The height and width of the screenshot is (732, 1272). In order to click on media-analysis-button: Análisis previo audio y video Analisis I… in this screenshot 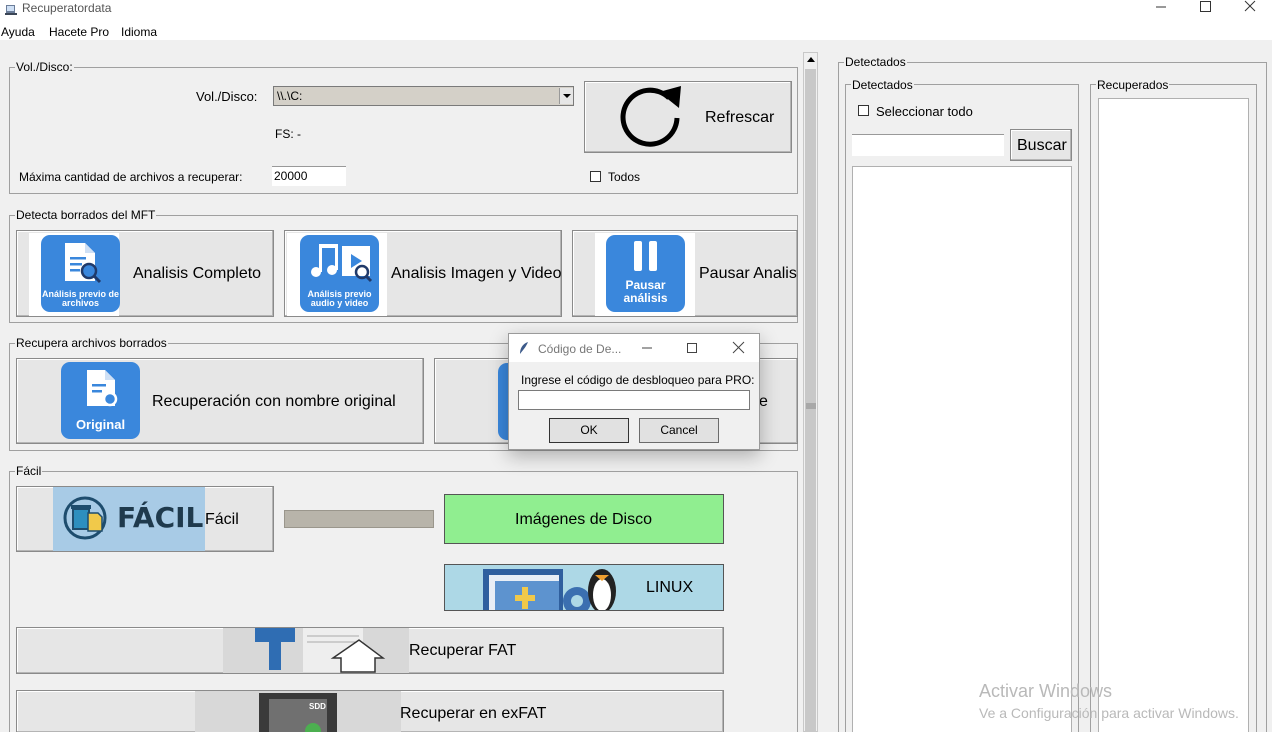, I will do `click(423, 273)`.